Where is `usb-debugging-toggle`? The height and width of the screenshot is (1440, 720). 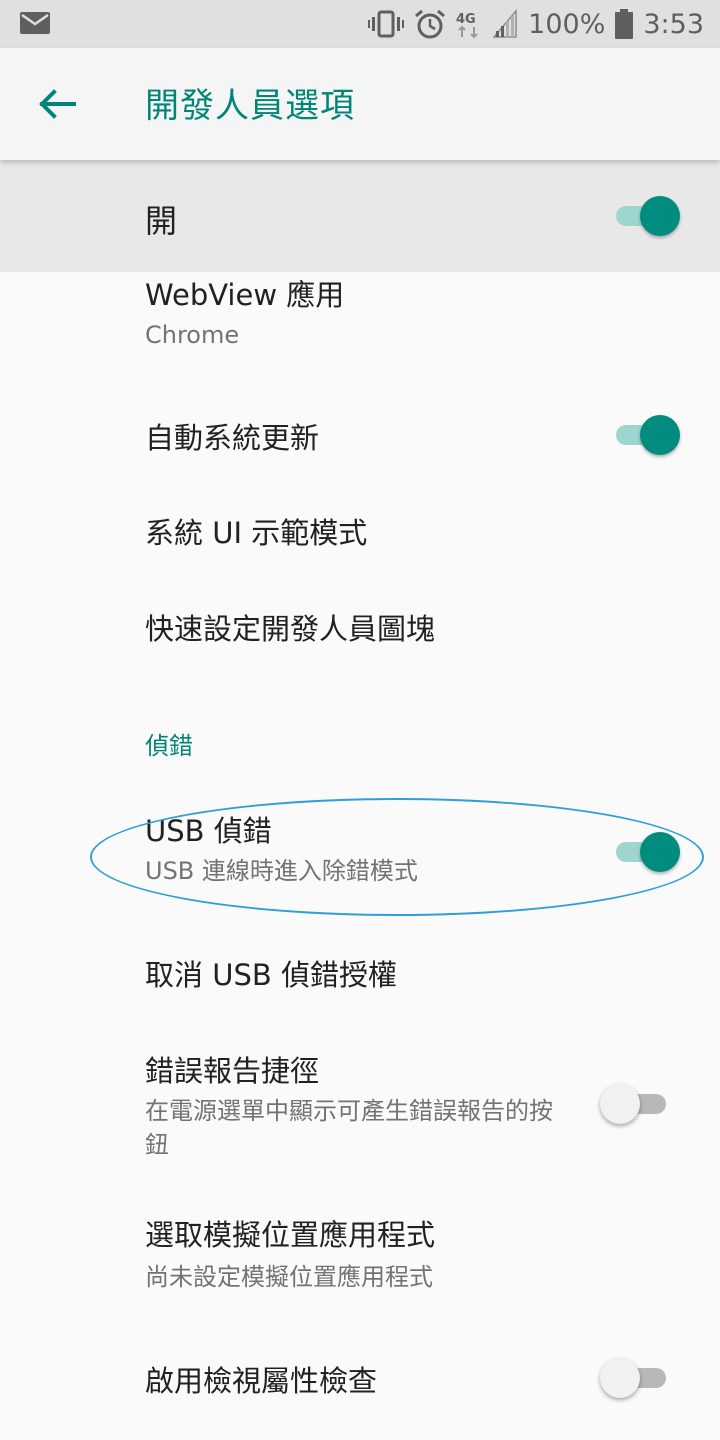 usb-debugging-toggle is located at coordinates (649, 852).